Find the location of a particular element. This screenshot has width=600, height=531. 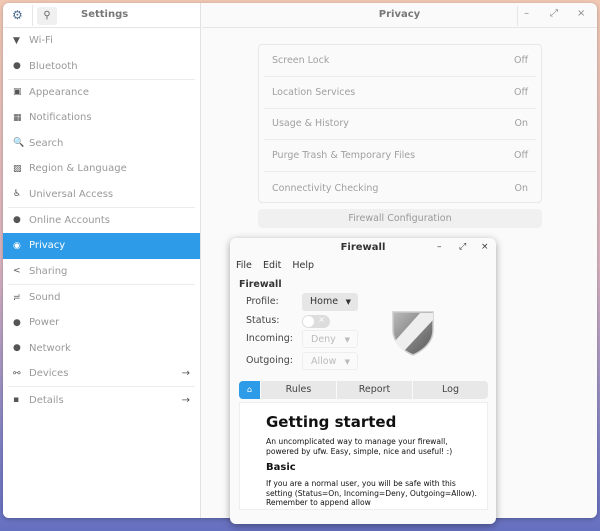

sidebar-item-search: 🔍 Search is located at coordinates (101, 143).